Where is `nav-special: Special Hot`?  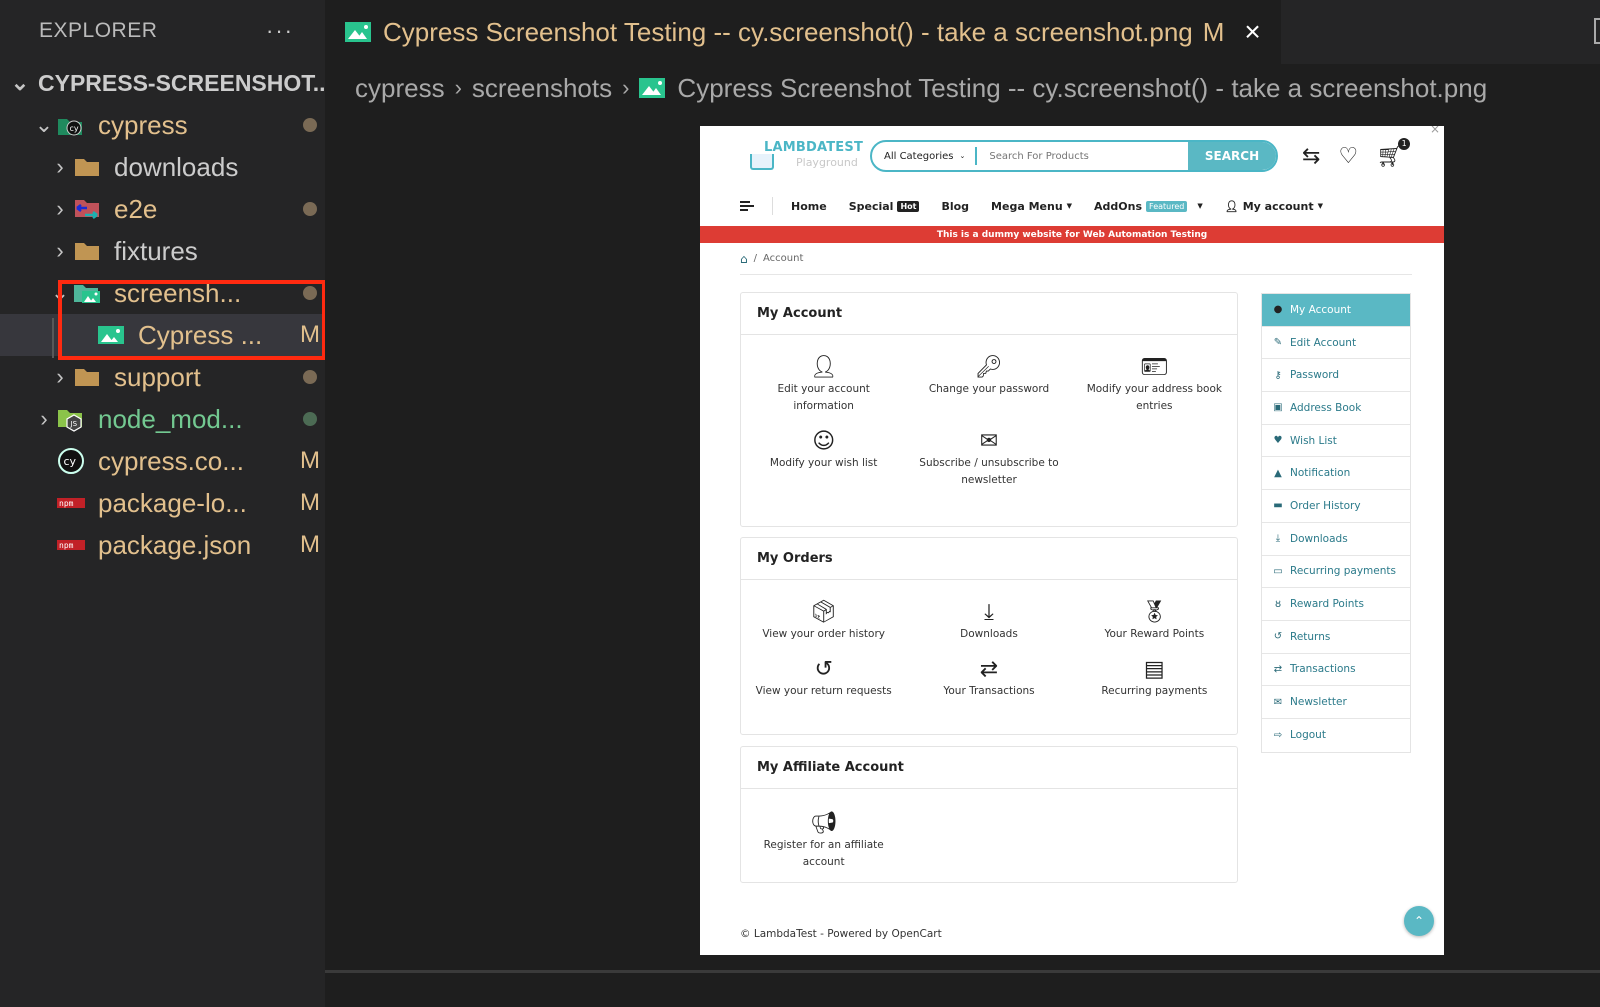
nav-special: Special Hot is located at coordinates (884, 206).